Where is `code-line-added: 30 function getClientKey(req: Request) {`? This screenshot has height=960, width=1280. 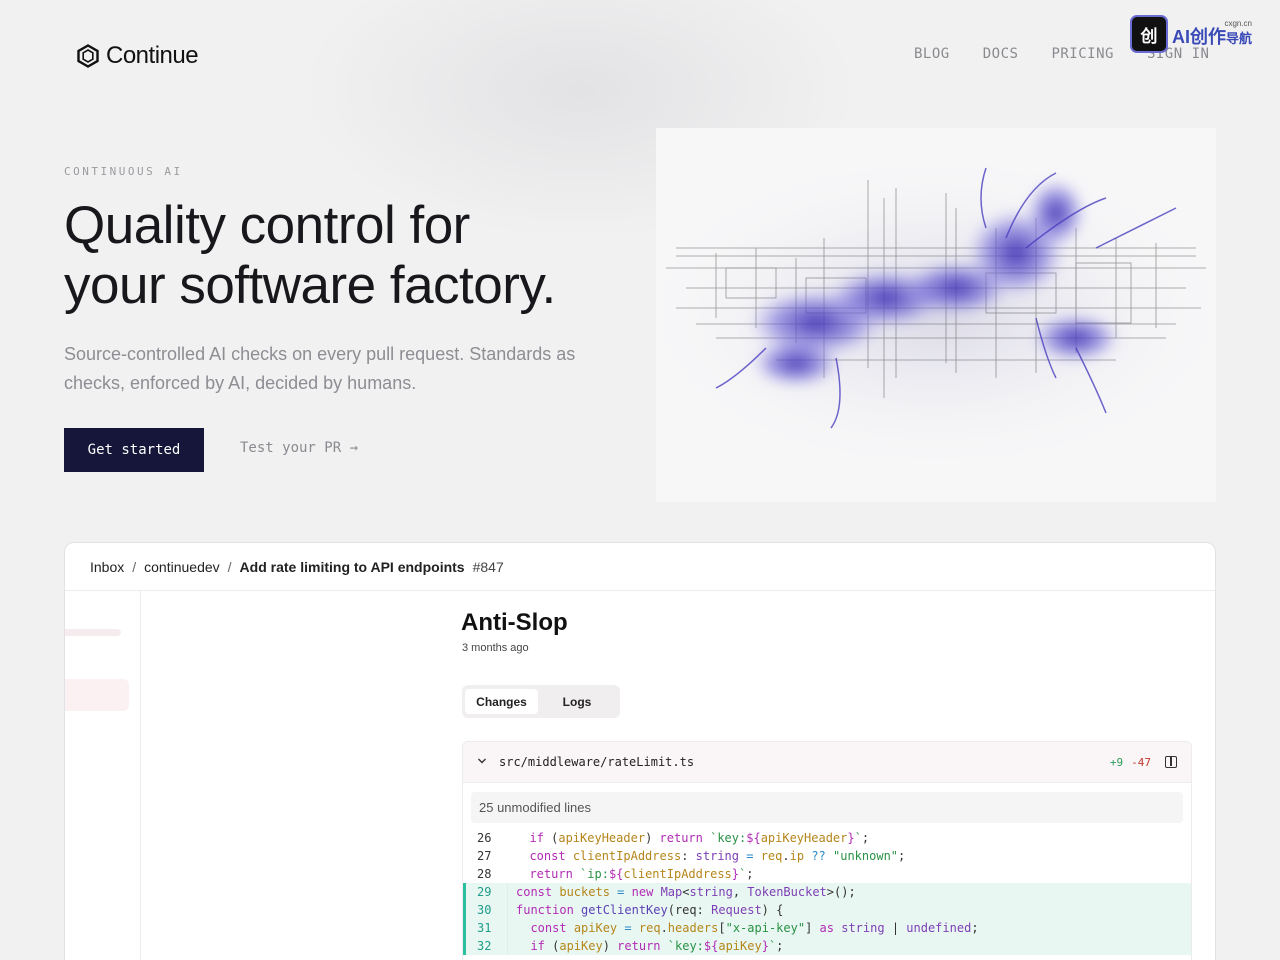 code-line-added: 30 function getClientKey(req: Request) { is located at coordinates (827, 910).